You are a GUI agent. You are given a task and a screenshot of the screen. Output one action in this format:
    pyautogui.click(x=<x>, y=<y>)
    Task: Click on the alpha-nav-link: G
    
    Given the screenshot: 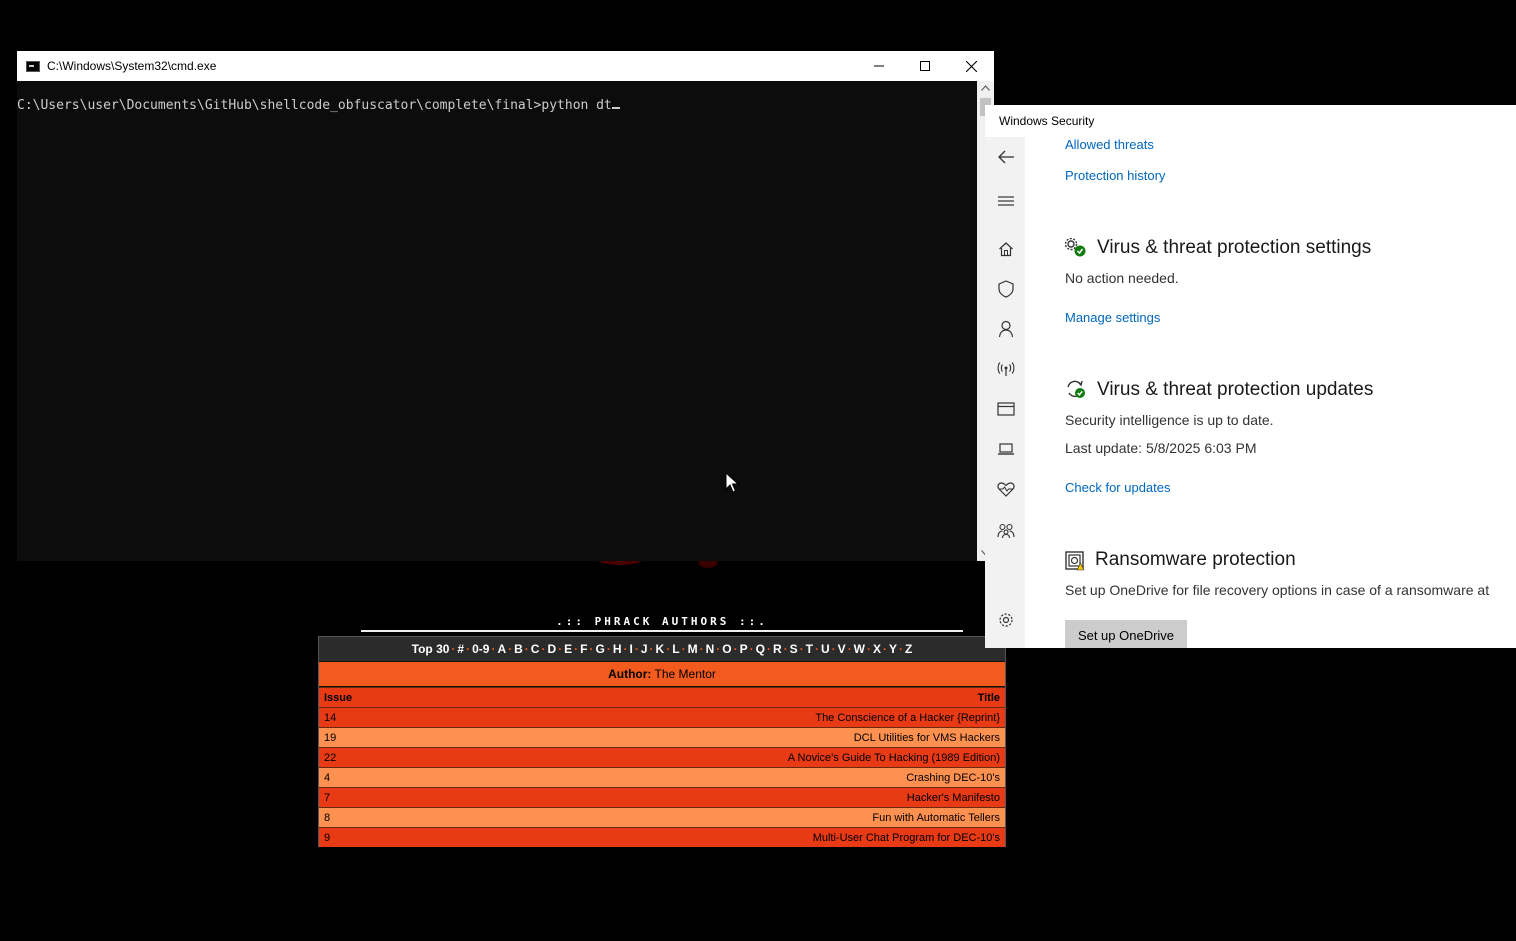 What is the action you would take?
    pyautogui.click(x=600, y=649)
    